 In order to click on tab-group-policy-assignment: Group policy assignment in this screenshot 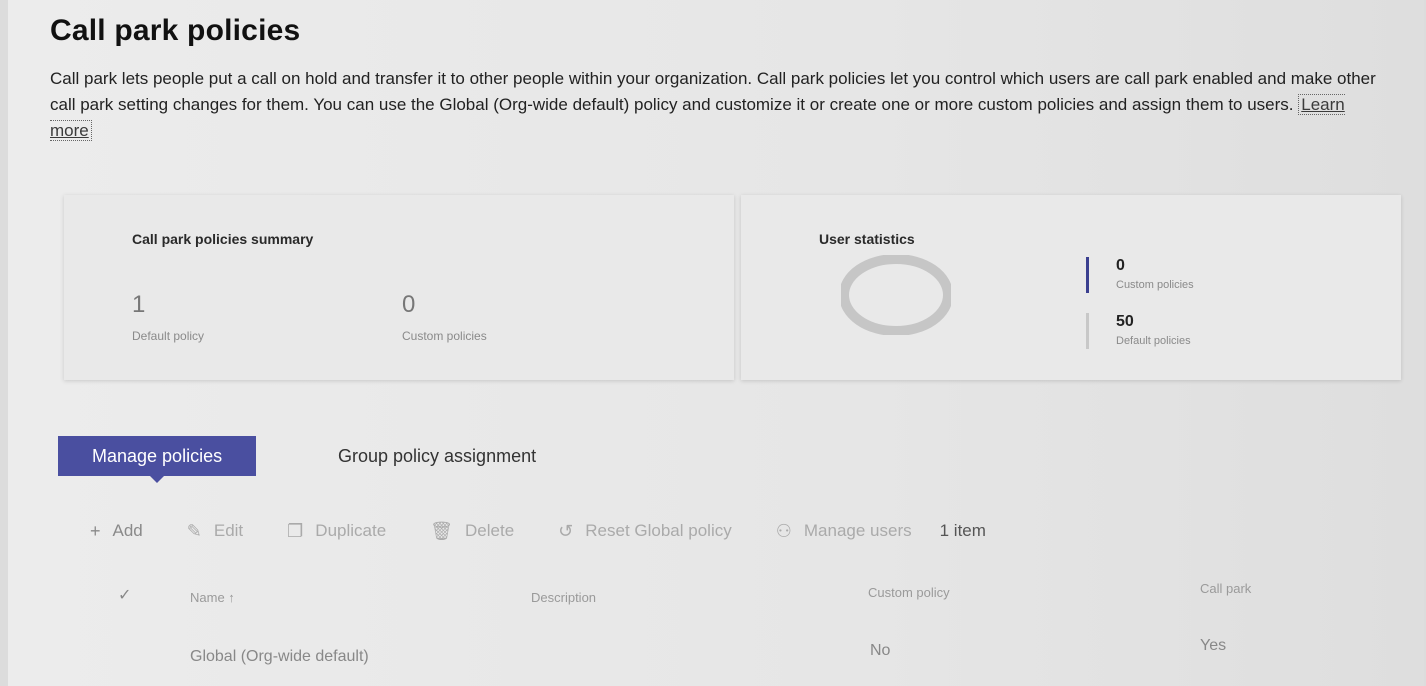, I will do `click(437, 456)`.